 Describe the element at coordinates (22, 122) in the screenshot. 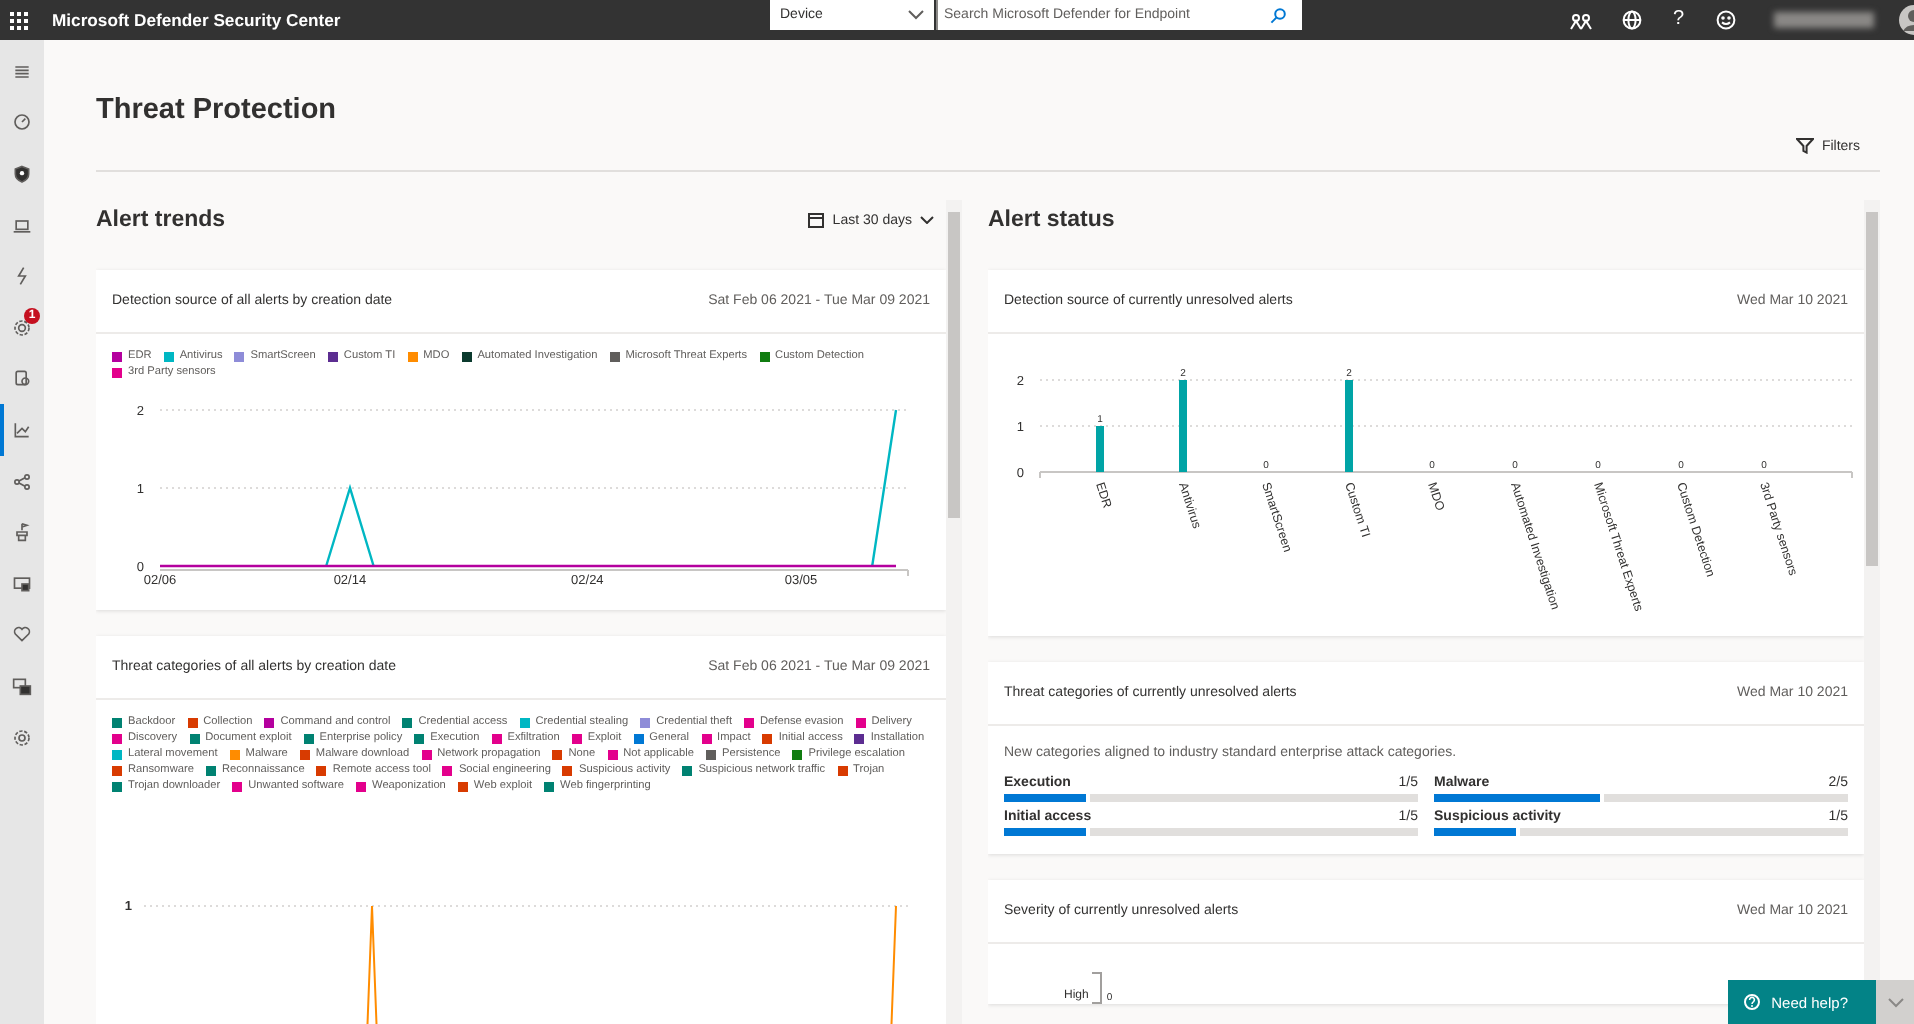

I see `gauge-icon` at that location.